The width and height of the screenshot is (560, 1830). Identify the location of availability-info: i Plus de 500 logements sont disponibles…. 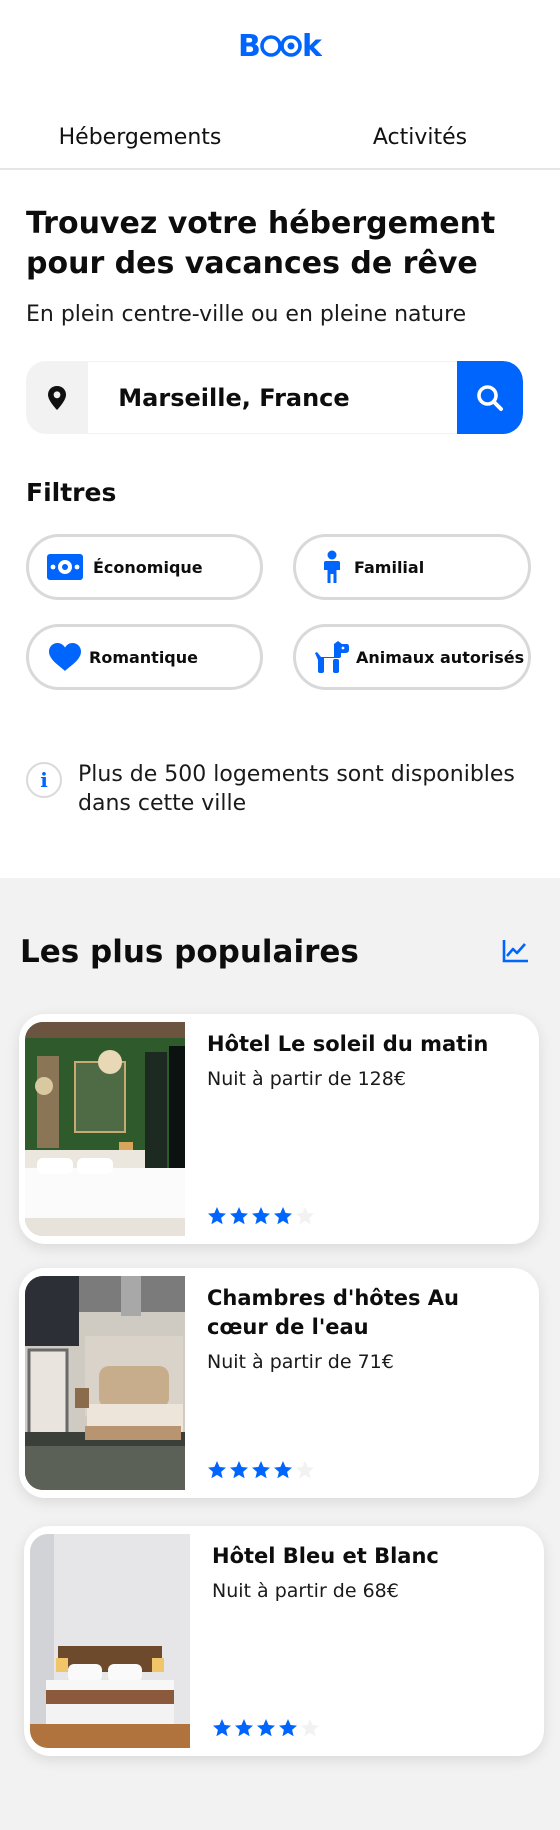
(281, 789).